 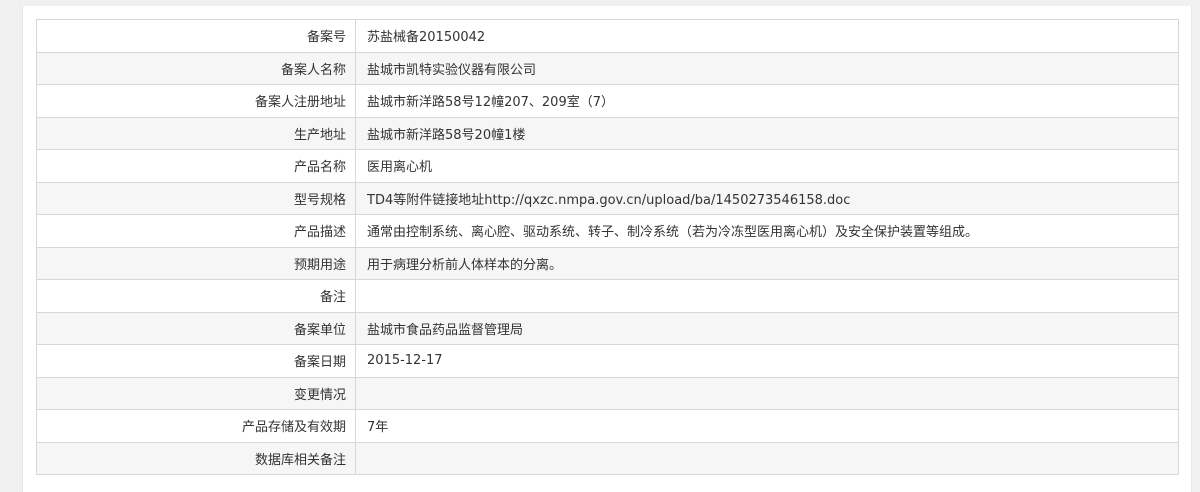 I want to click on label-storage-validity: 产品存储及有效期, so click(x=196, y=426).